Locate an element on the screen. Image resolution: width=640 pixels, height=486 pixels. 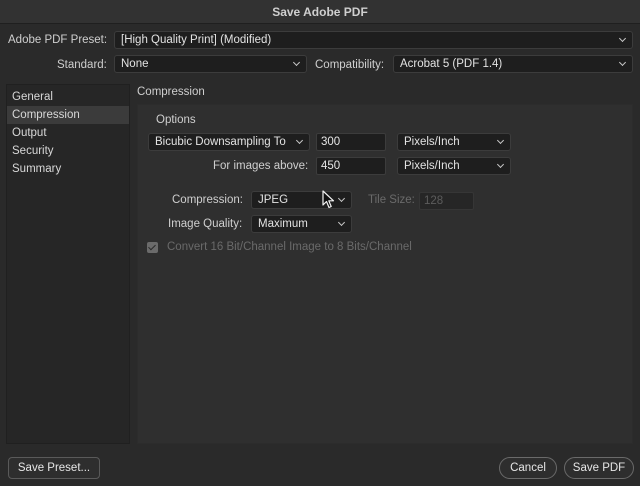
resolution-unit-value: Pixels/Inch is located at coordinates (432, 142).